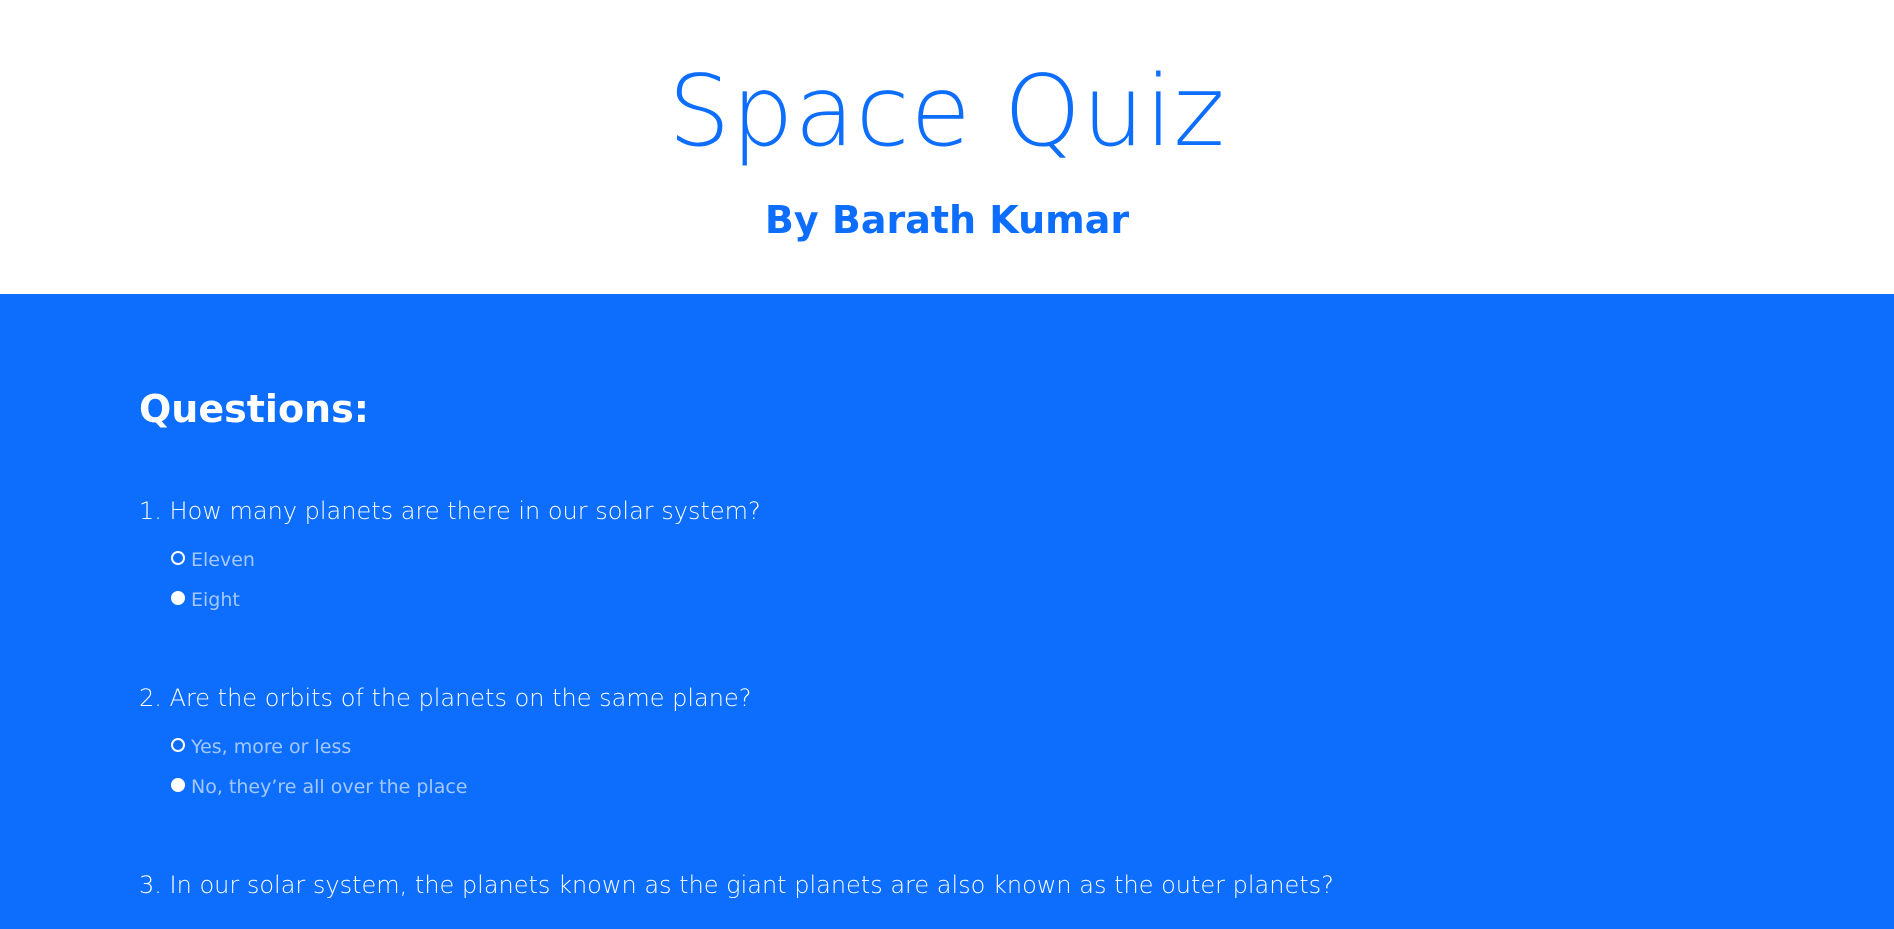 The height and width of the screenshot is (929, 1894). I want to click on question-1-option-eleven: Eleven, so click(213, 560).